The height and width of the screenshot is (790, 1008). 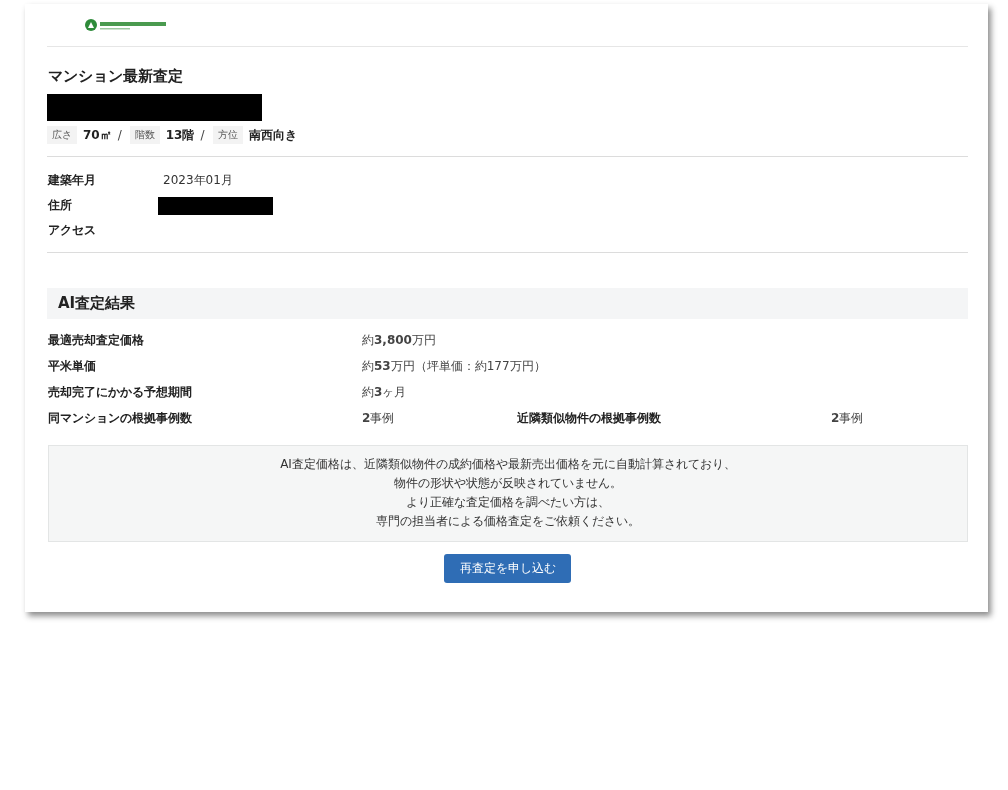 I want to click on result-label: 同マンションの根拠事例数, so click(x=120, y=418).